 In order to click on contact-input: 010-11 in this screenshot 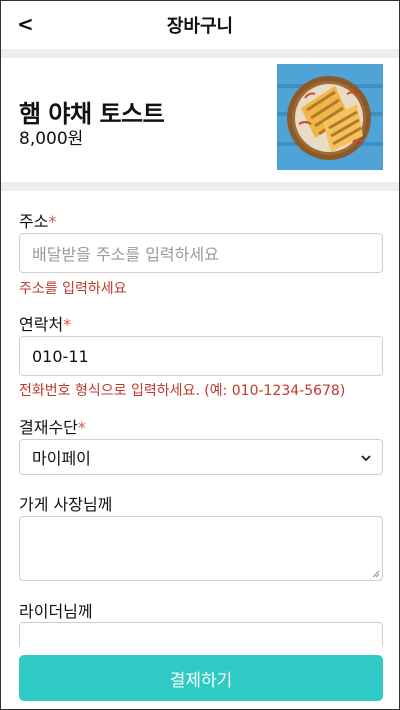, I will do `click(201, 356)`.